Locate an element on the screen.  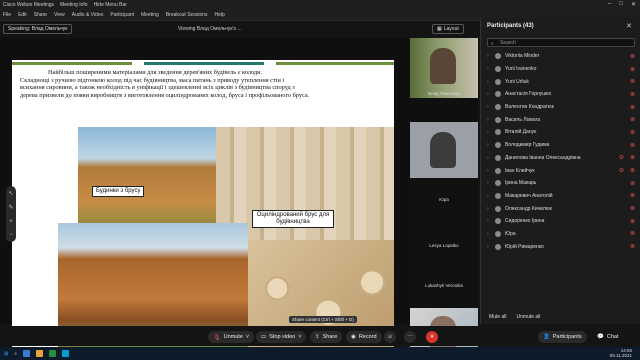
layout-button: ▦ Layout is located at coordinates (448, 29).